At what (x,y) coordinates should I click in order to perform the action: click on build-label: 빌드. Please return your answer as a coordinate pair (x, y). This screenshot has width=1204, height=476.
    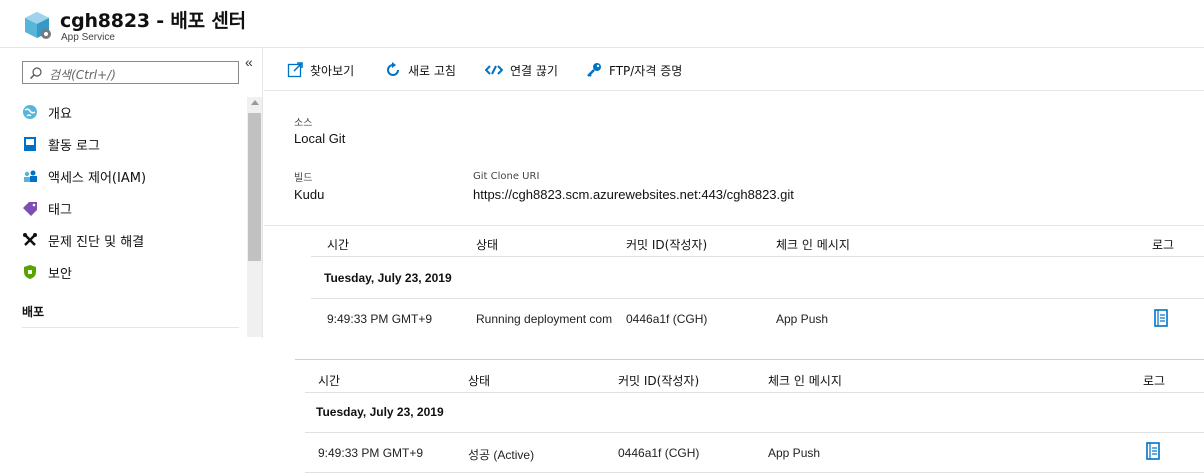
    Looking at the image, I should click on (303, 178).